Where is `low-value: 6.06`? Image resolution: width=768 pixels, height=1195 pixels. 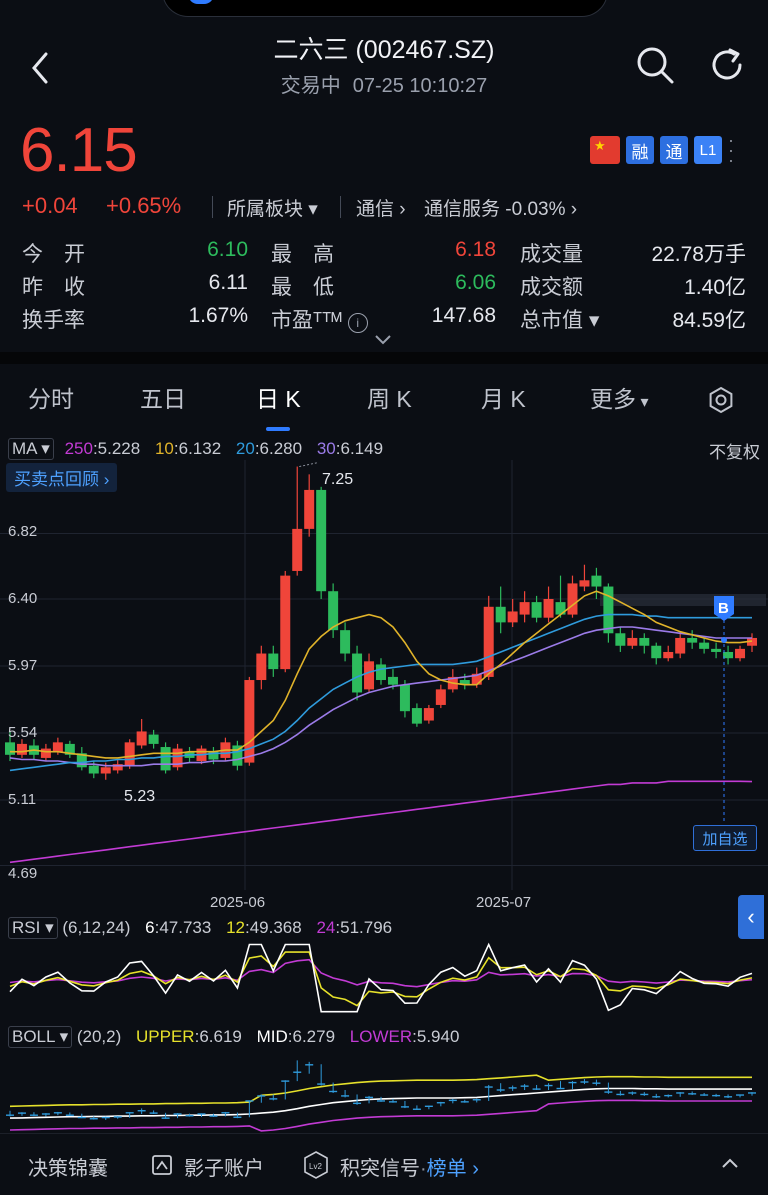 low-value: 6.06 is located at coordinates (475, 282).